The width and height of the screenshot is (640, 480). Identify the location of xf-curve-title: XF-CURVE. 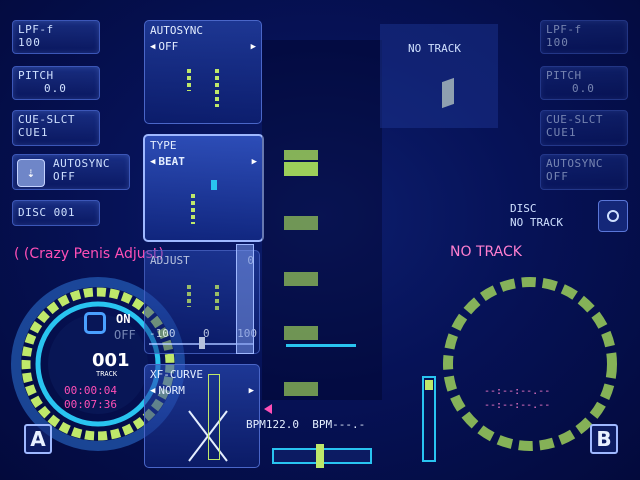
(176, 374).